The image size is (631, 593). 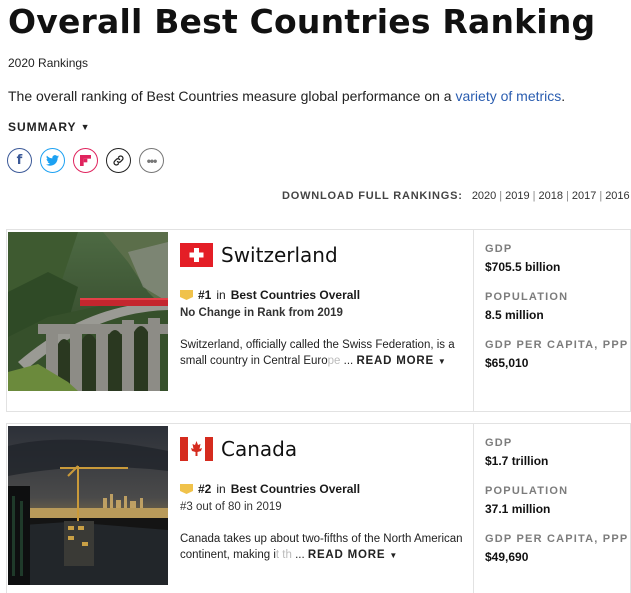 I want to click on share-bar: f •••, so click(x=85, y=160).